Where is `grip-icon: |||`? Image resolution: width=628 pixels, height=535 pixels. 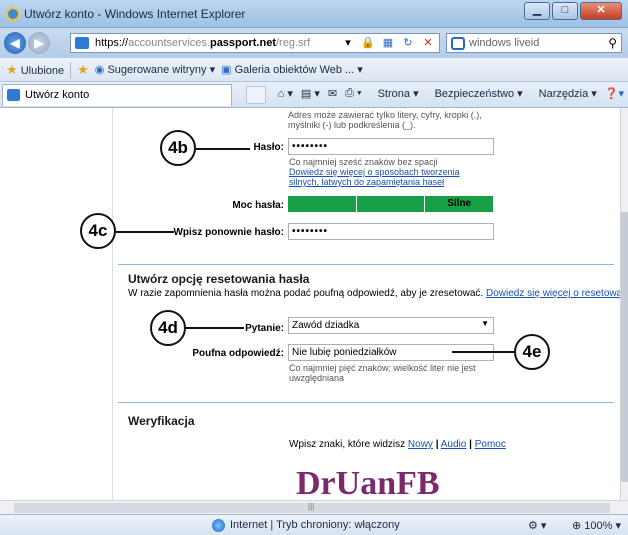
grip-icon: ||| is located at coordinates (311, 506).